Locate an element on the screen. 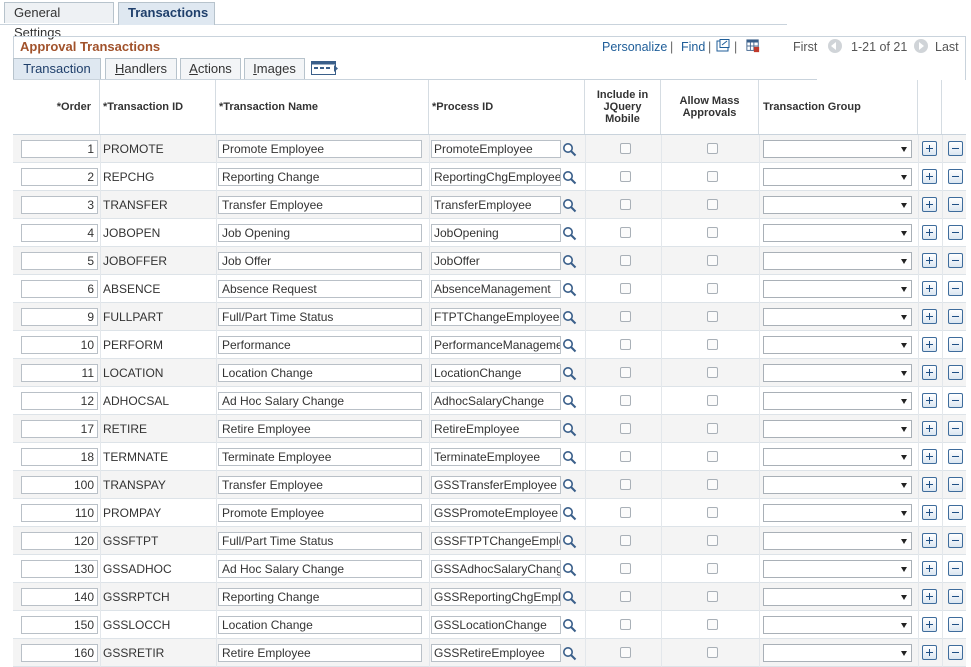 The image size is (971, 667). process-id-input: ReportingChgEmployee is located at coordinates (496, 177).